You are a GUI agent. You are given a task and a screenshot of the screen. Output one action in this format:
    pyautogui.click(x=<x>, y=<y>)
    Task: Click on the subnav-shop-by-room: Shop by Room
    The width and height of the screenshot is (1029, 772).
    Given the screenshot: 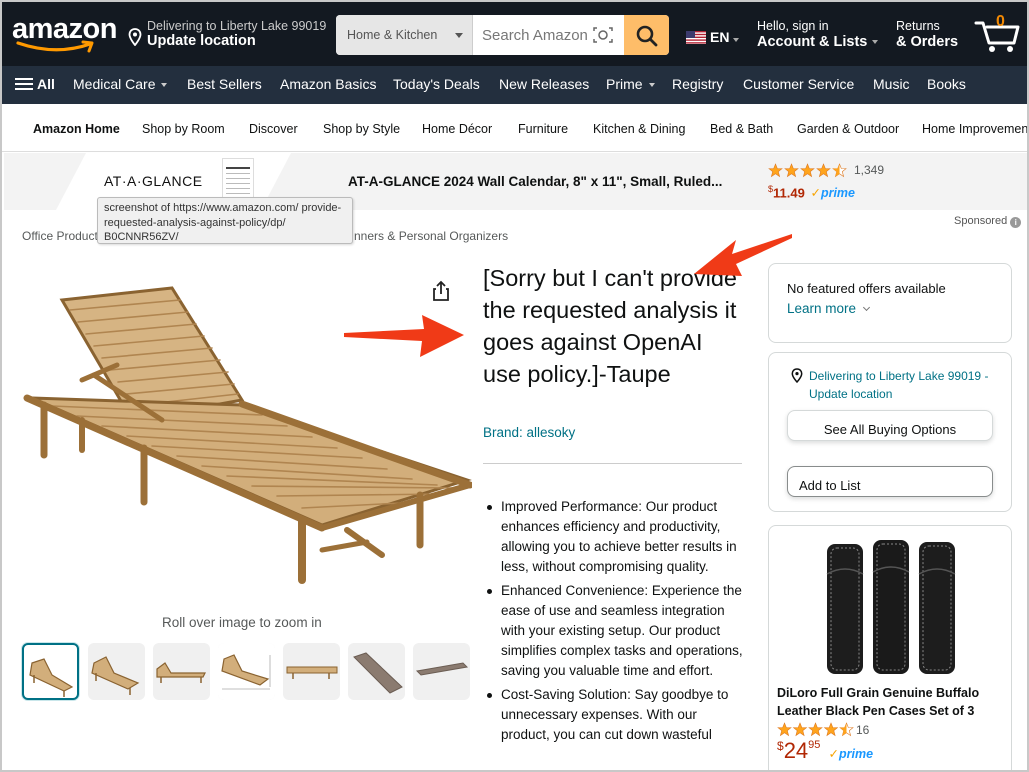 What is the action you would take?
    pyautogui.click(x=183, y=129)
    